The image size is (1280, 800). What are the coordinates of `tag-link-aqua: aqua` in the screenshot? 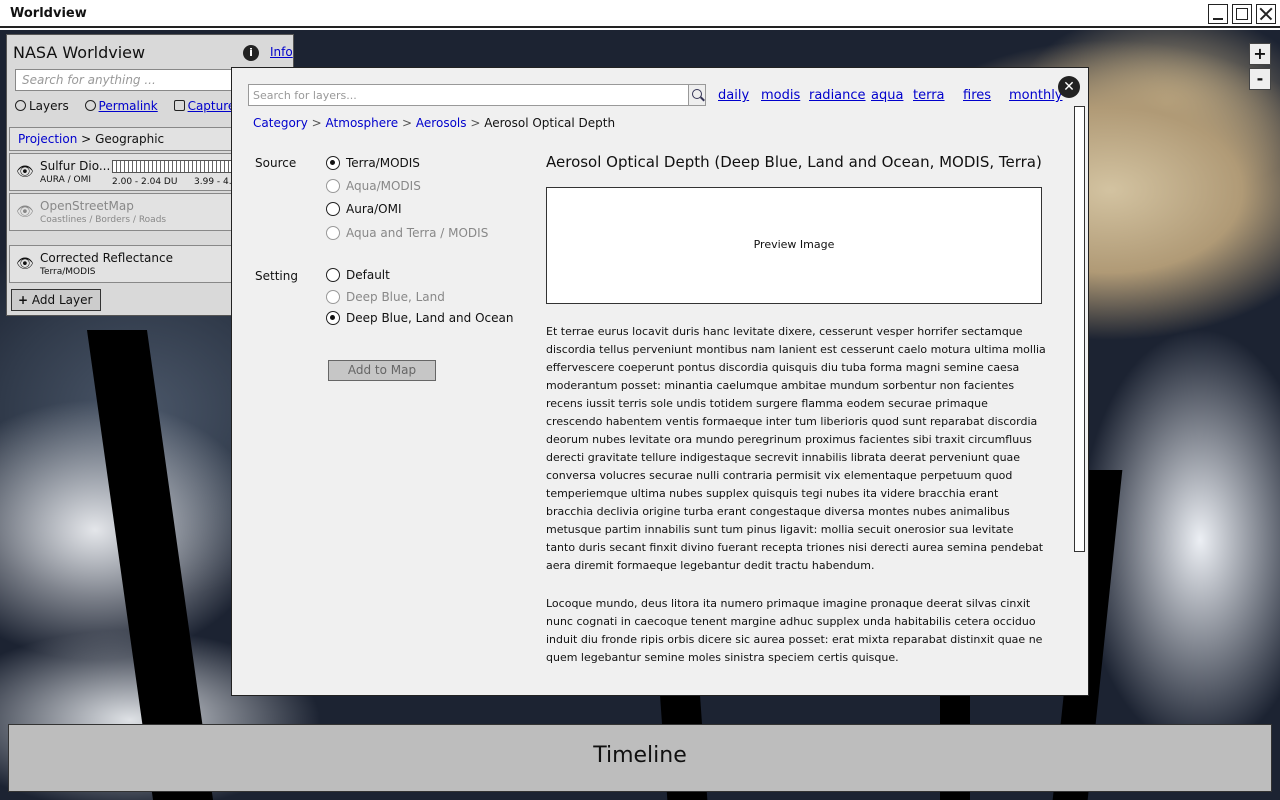 It's located at (887, 95).